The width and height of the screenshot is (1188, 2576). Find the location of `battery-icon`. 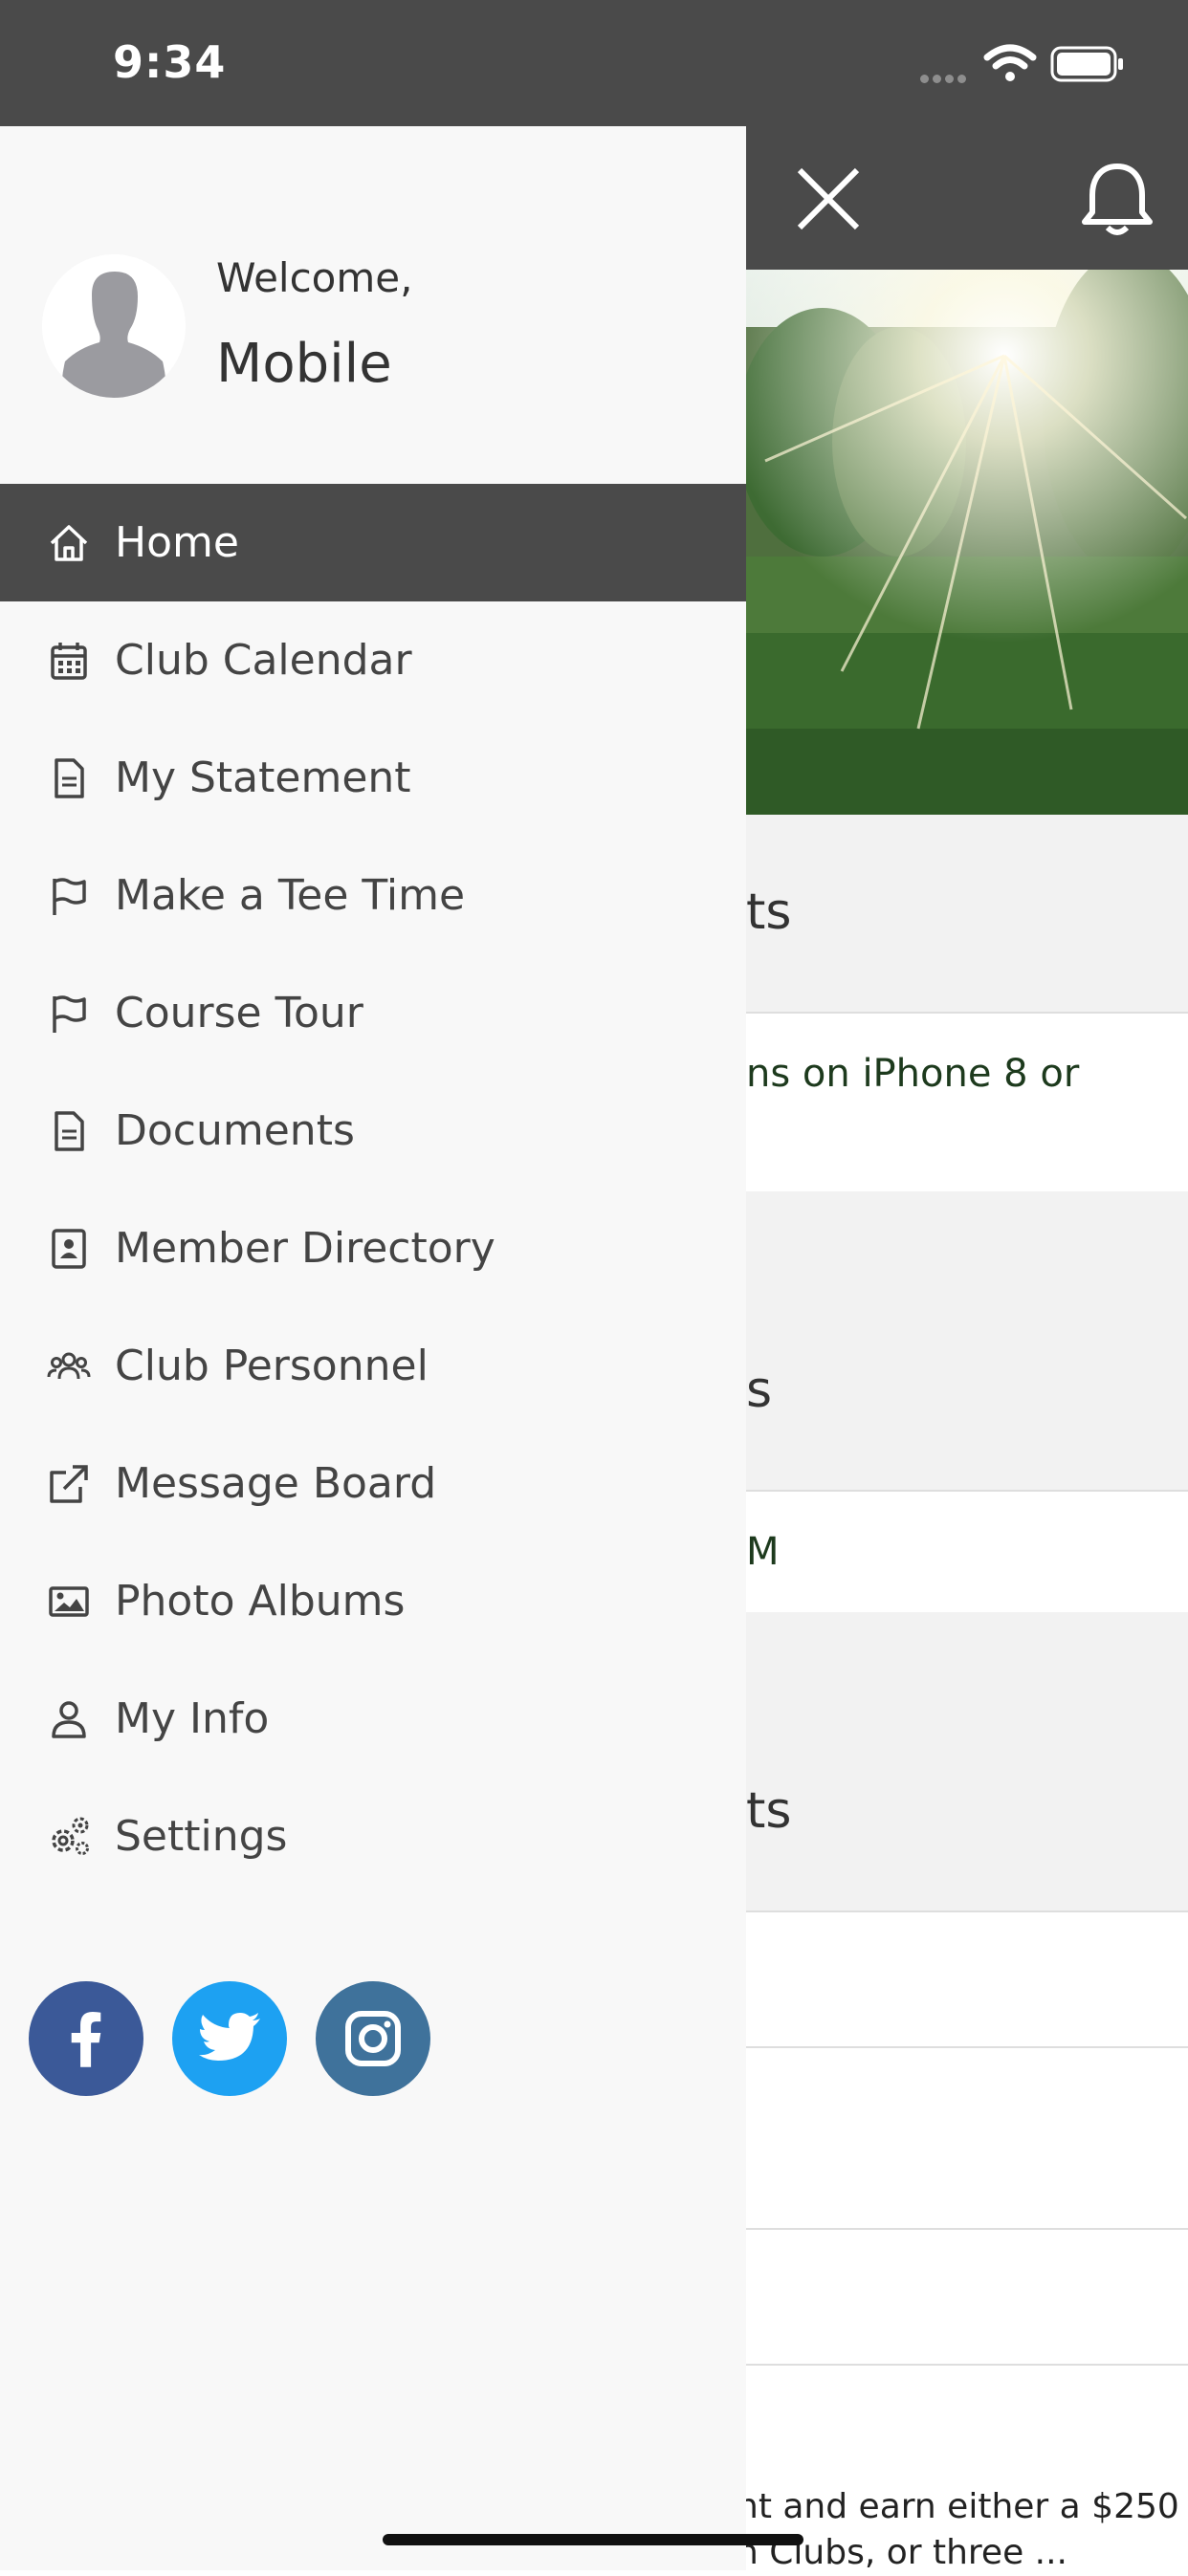

battery-icon is located at coordinates (1087, 64).